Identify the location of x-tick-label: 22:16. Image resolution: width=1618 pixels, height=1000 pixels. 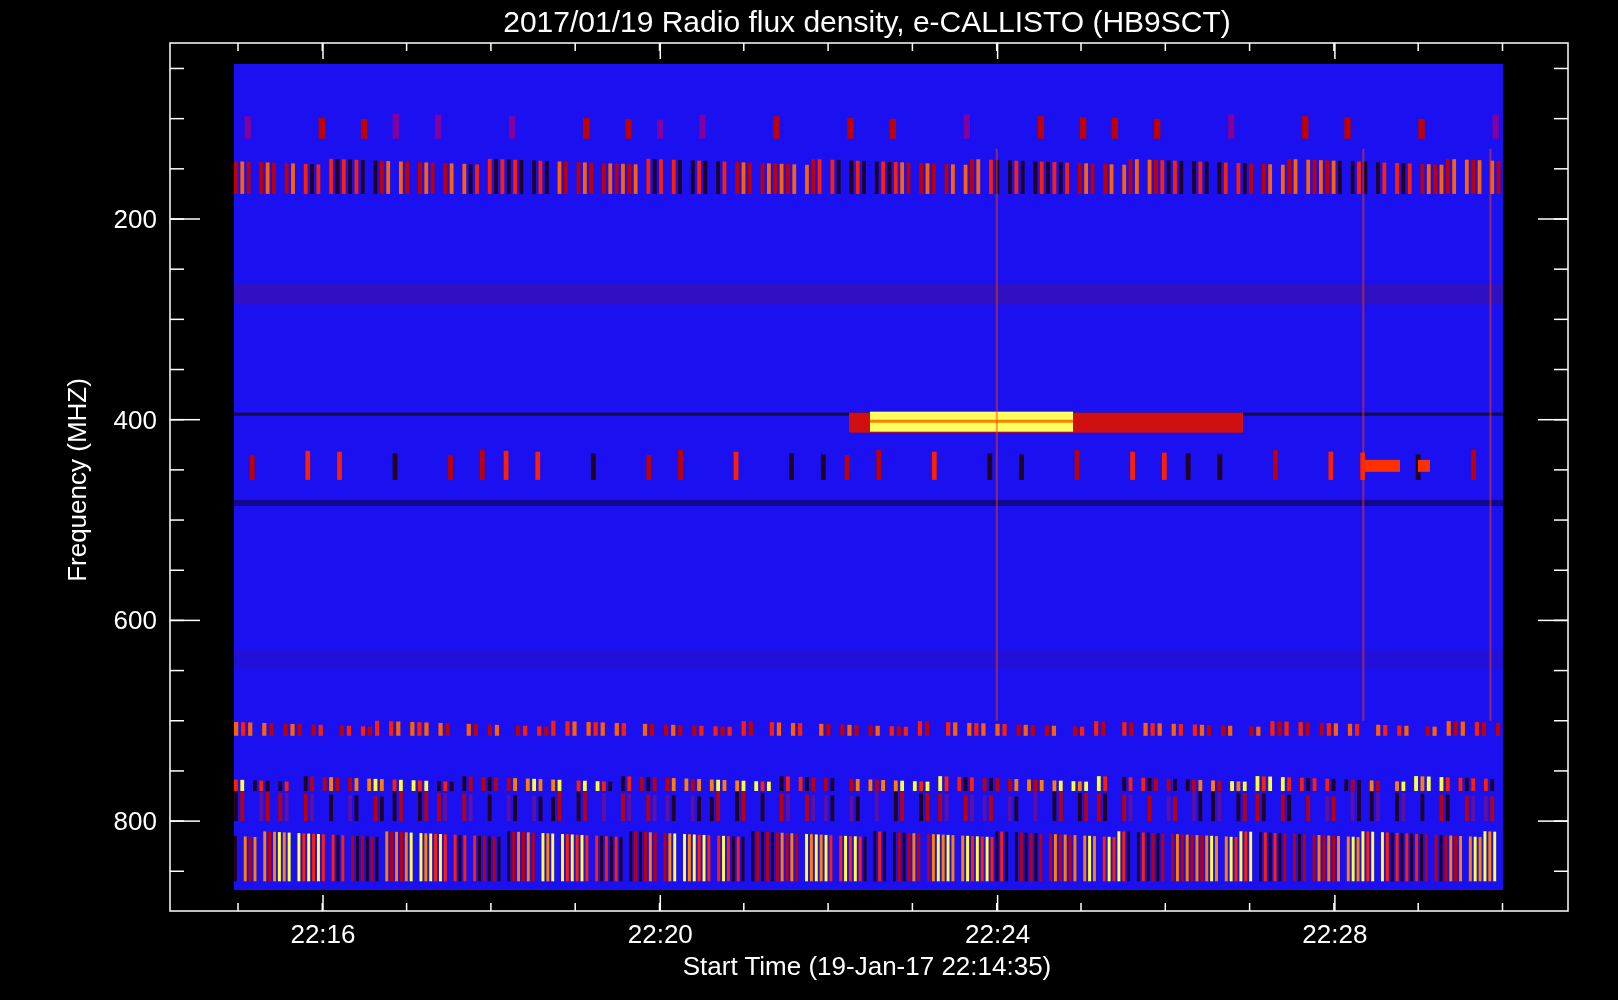
(323, 934).